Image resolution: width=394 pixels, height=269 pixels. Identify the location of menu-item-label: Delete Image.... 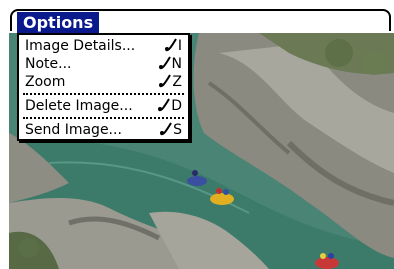
(79, 106).